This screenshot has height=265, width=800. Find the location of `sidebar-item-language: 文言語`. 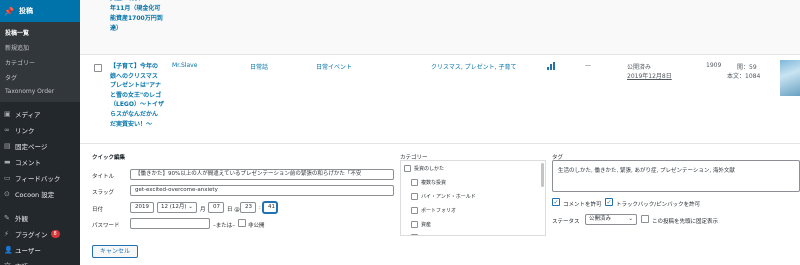

sidebar-item-language: 文言語 is located at coordinates (40, 261).